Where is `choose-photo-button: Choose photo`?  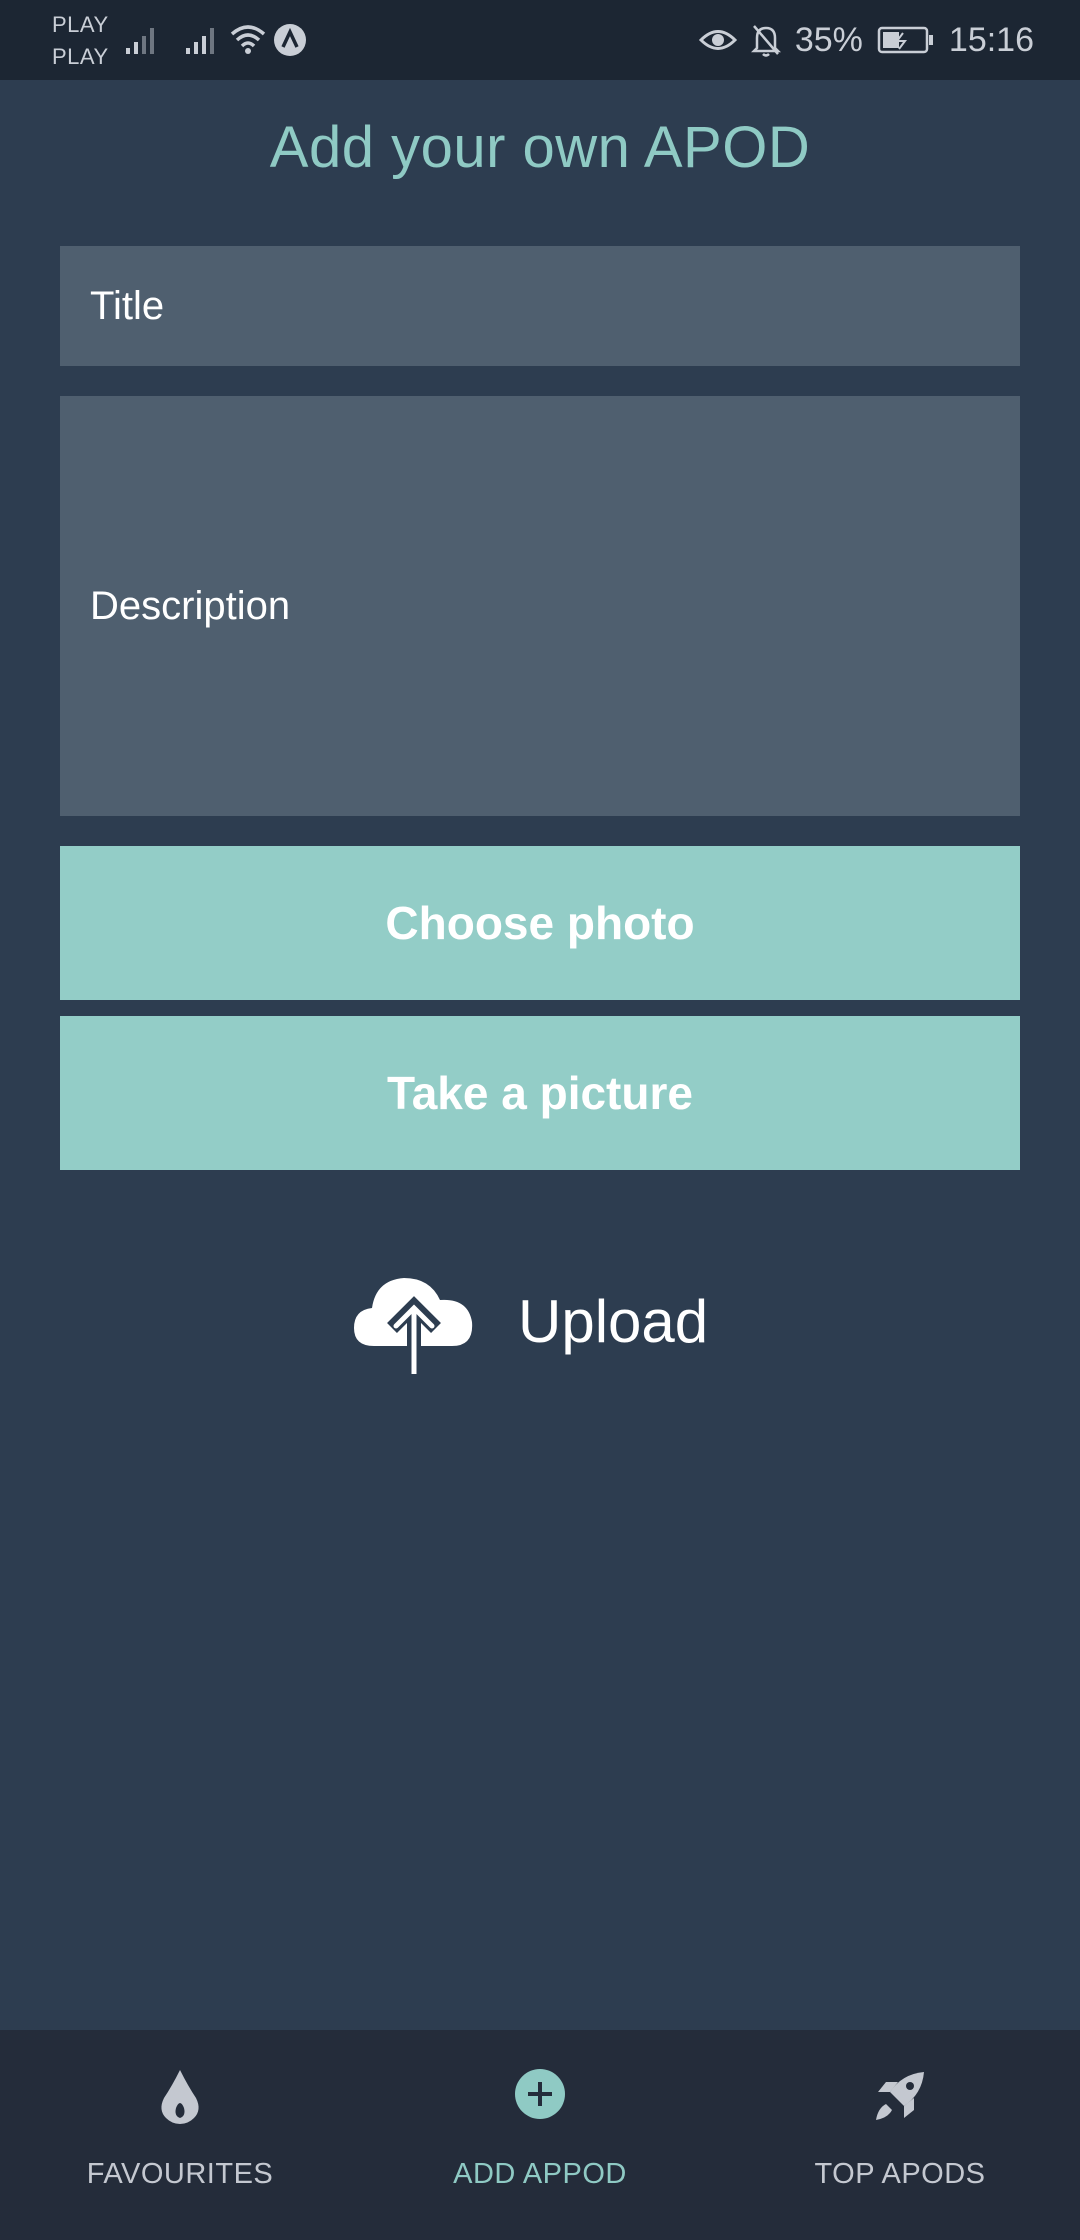
choose-photo-button: Choose photo is located at coordinates (540, 923).